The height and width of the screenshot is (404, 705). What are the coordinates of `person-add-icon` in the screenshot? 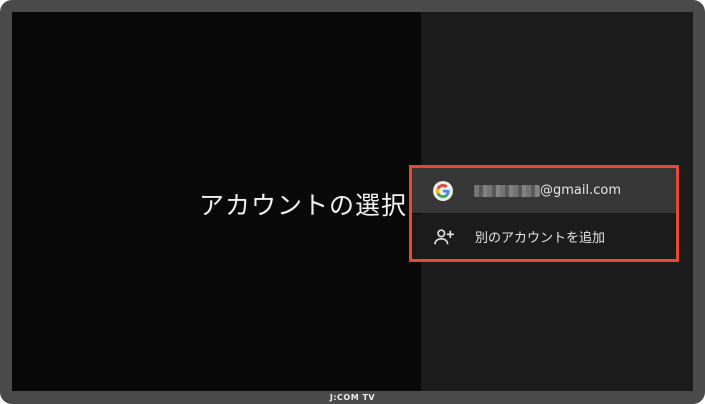 It's located at (444, 237).